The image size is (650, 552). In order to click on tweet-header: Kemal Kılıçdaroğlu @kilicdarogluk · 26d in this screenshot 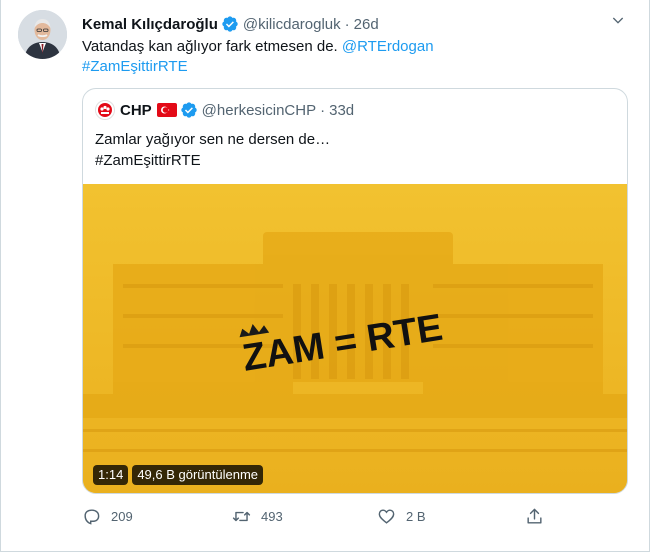, I will do `click(357, 24)`.